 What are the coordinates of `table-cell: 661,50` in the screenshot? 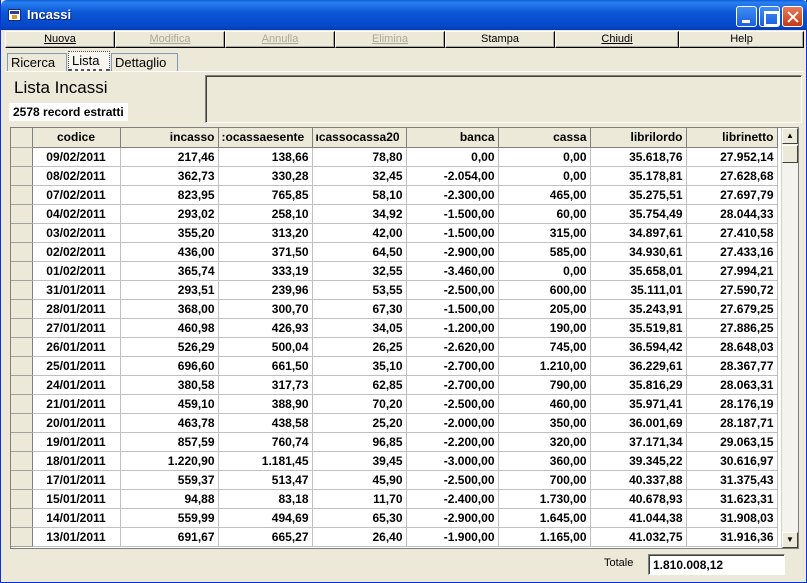 It's located at (265, 366).